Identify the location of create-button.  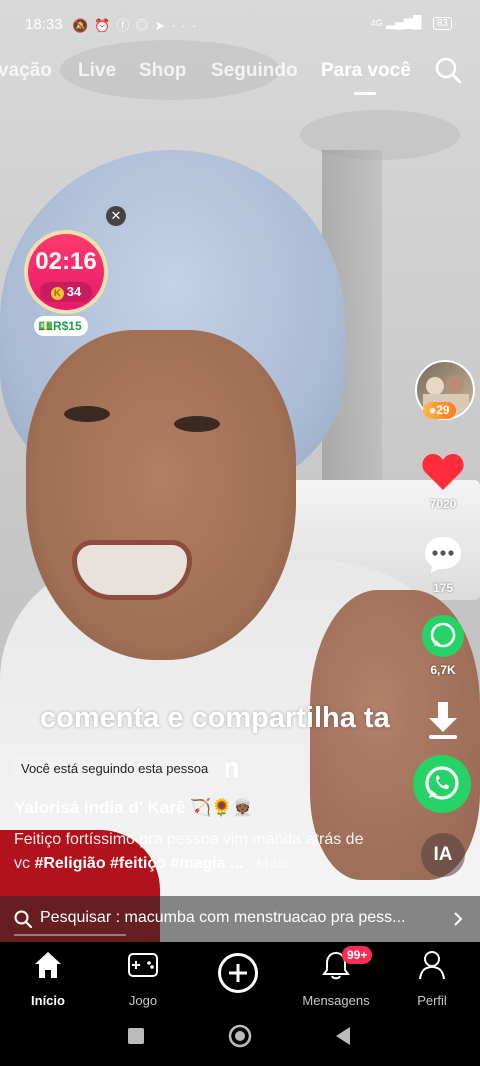
(238, 973).